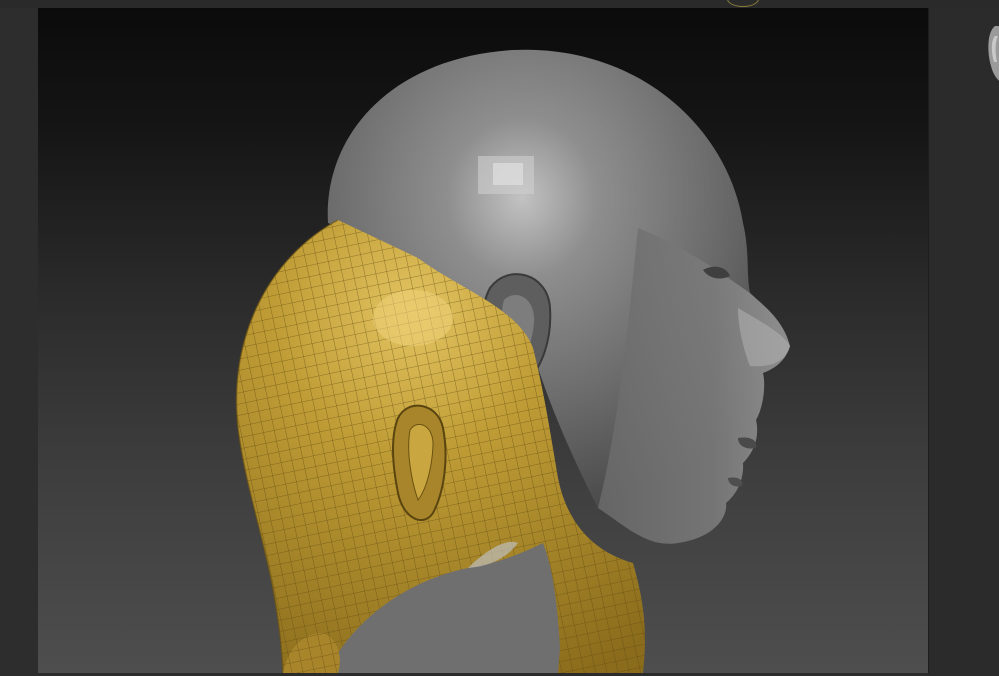 The image size is (999, 676). Describe the element at coordinates (992, 54) in the screenshot. I see `model-thumbnail-icon` at that location.